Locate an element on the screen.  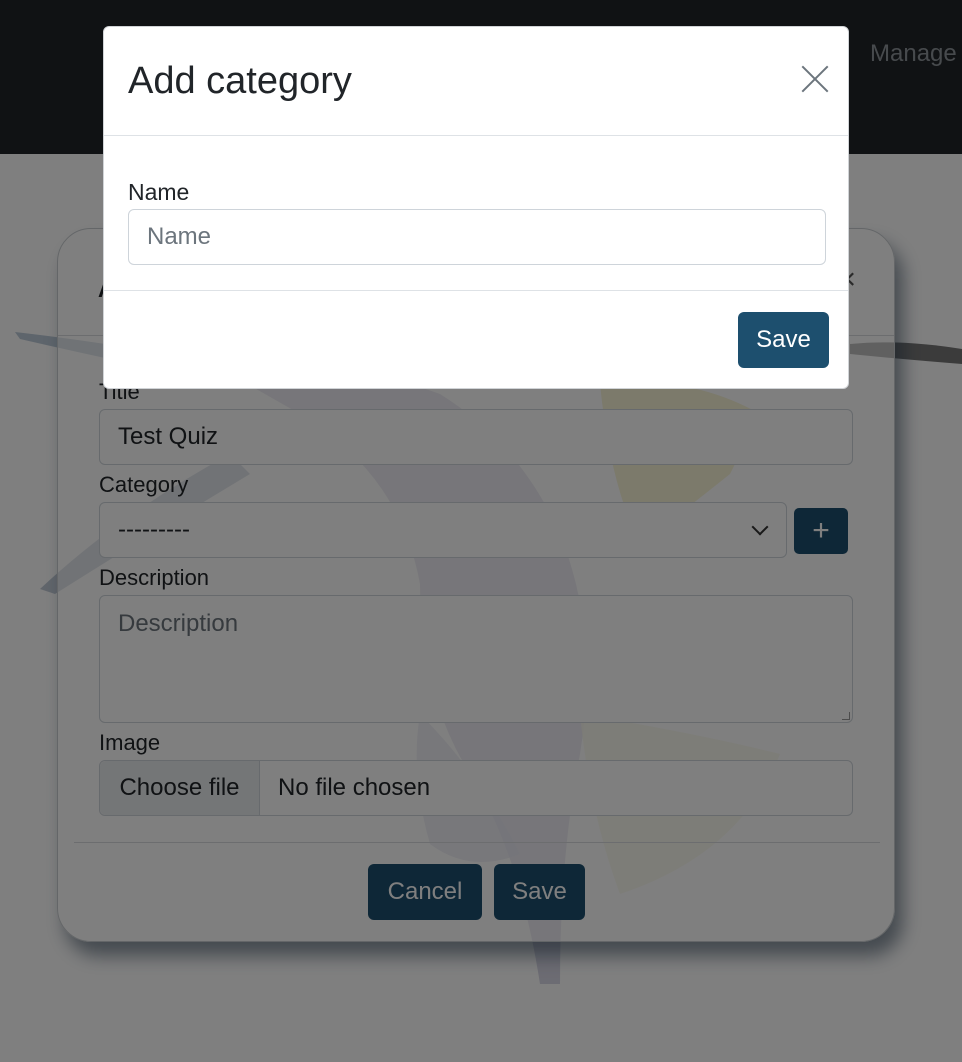
modal-title: Add category is located at coordinates (240, 81).